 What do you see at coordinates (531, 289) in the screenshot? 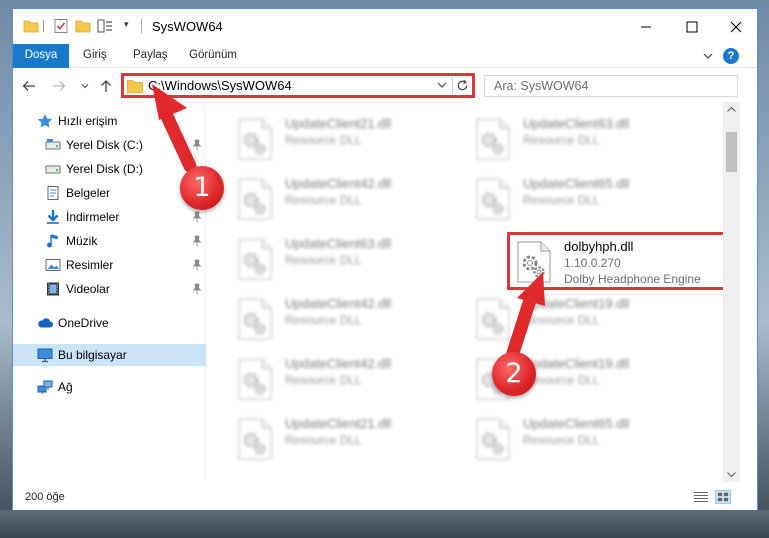
I see `arrow-2-head` at bounding box center [531, 289].